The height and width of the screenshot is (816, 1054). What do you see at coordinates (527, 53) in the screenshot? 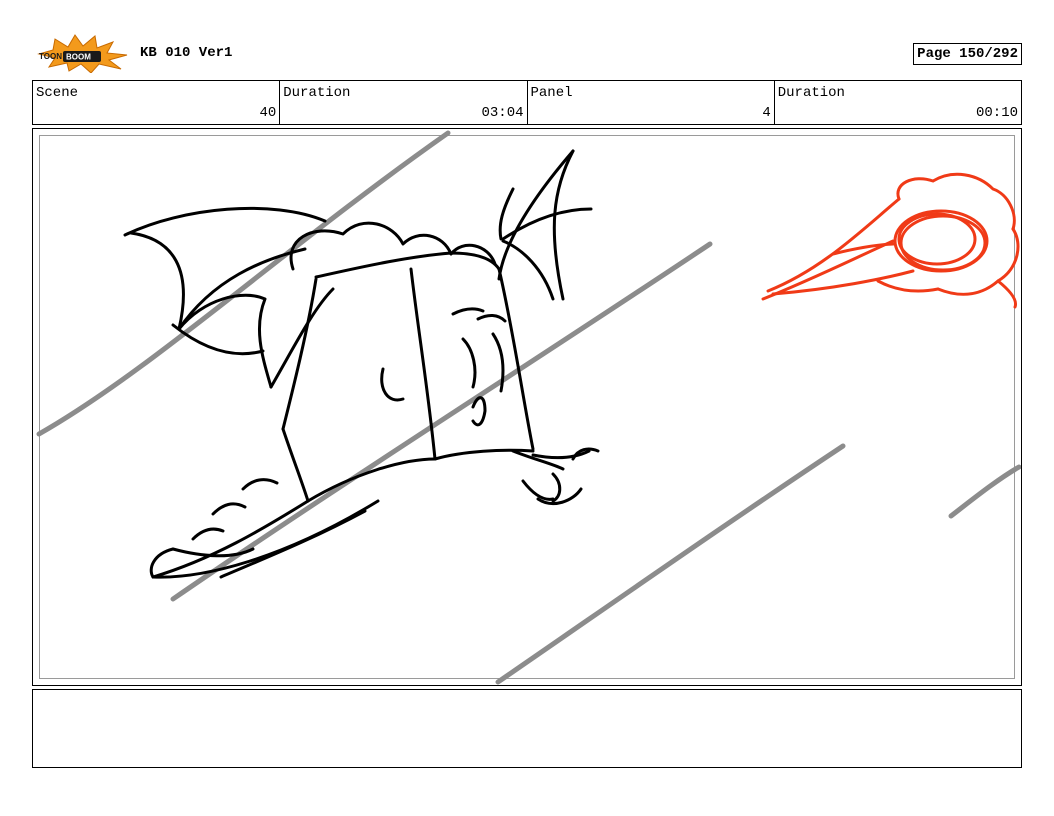
I see `storyboard-header: TOON BOOM KB 010 Ver1 Page 150/292` at bounding box center [527, 53].